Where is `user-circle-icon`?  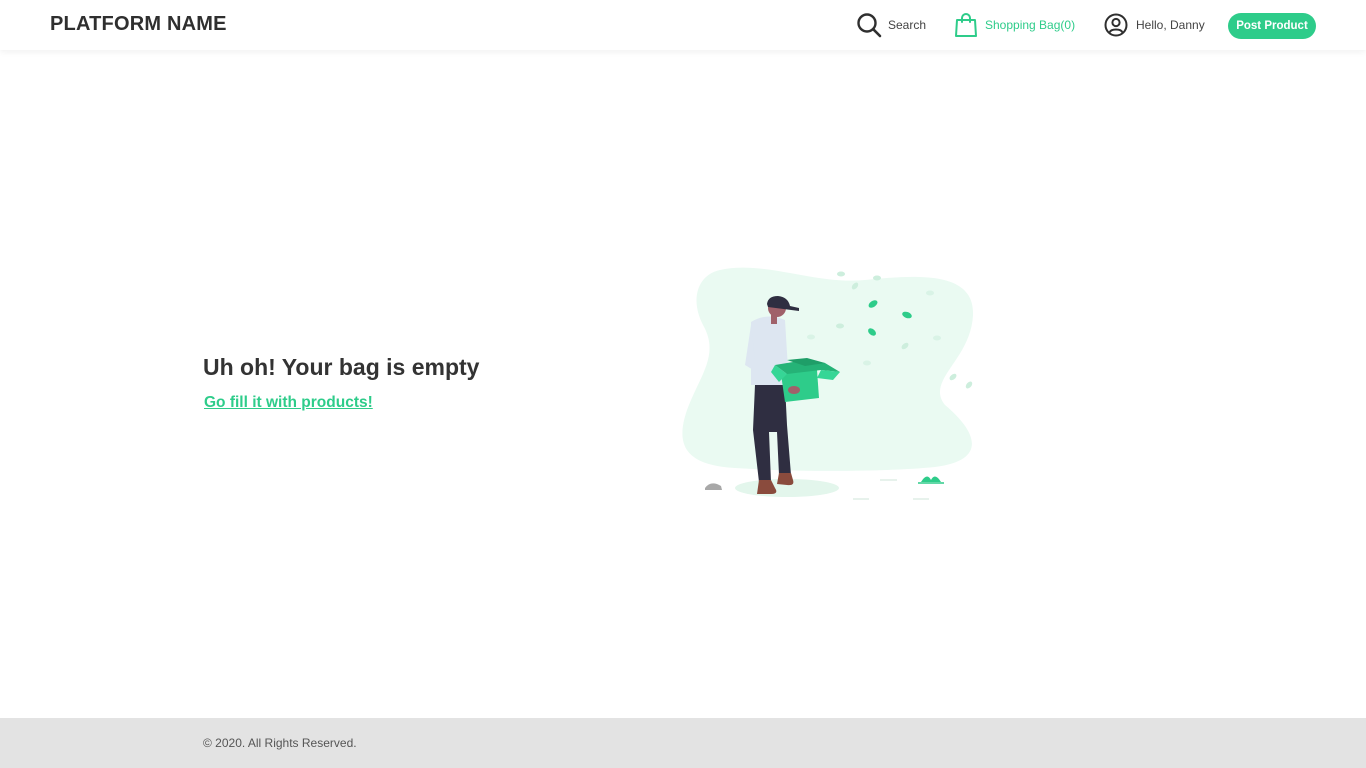
user-circle-icon is located at coordinates (1116, 25).